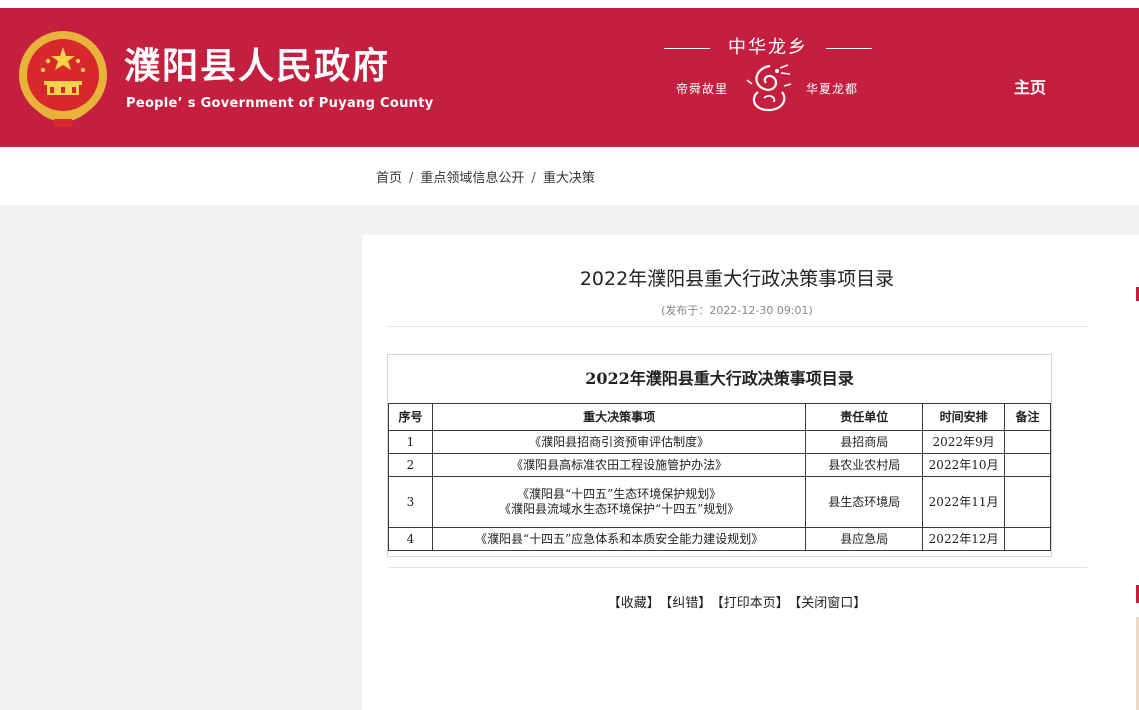 Image resolution: width=1139 pixels, height=710 pixels. I want to click on slogan-main: 中华龙乡, so click(768, 48).